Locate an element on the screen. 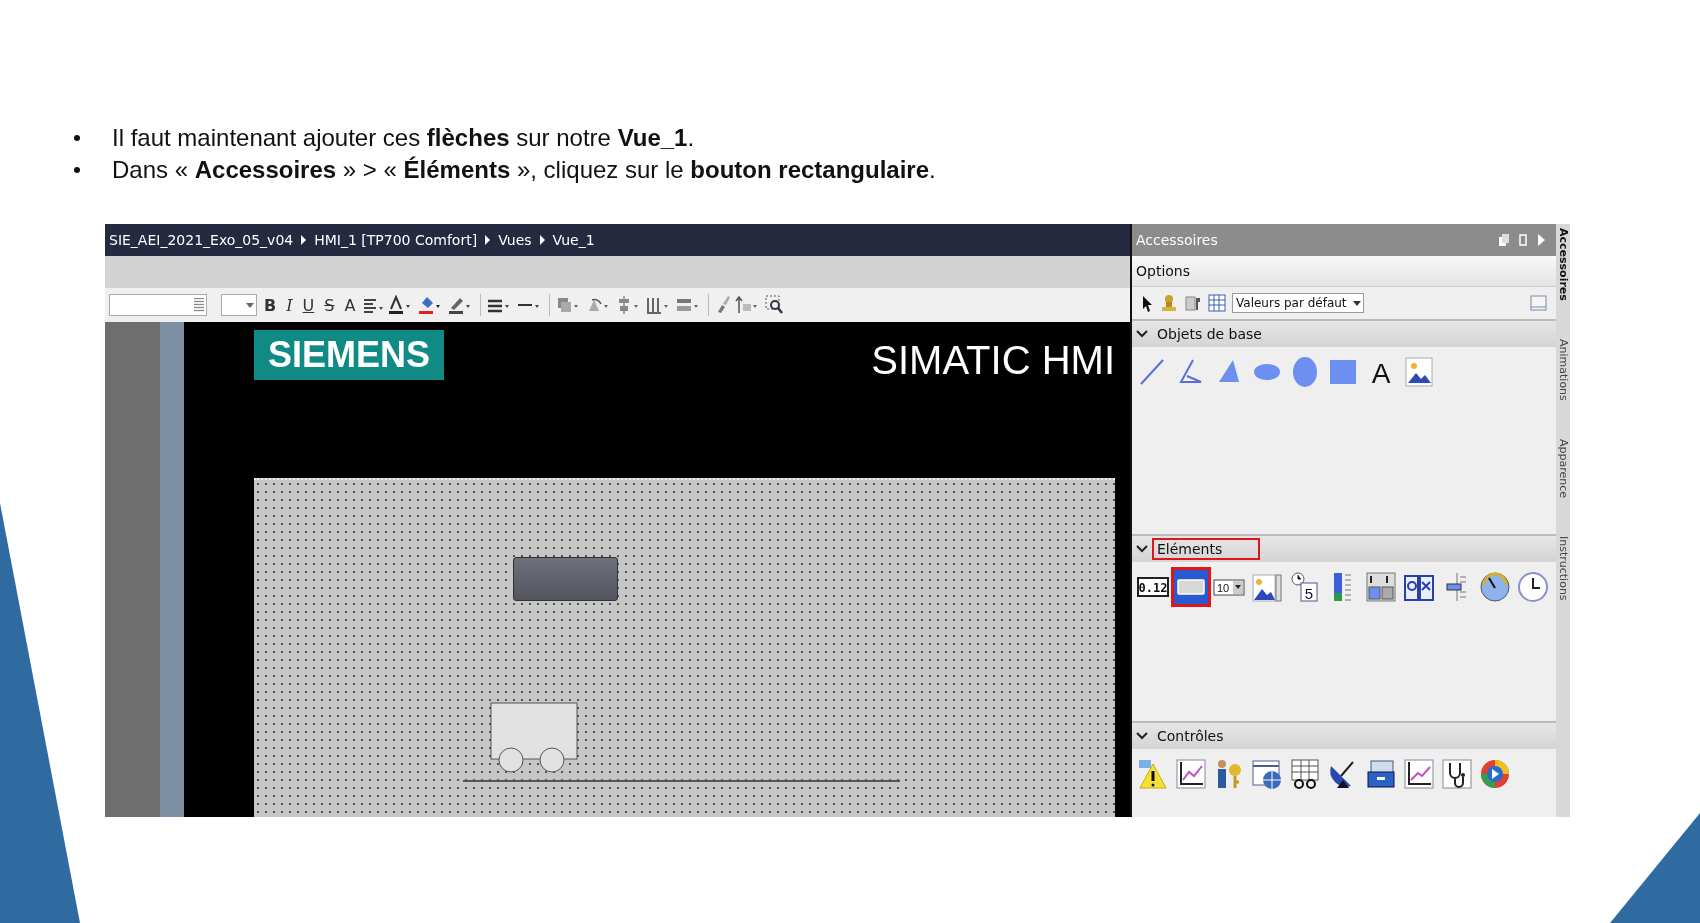  drawer-icon is located at coordinates (1381, 774).